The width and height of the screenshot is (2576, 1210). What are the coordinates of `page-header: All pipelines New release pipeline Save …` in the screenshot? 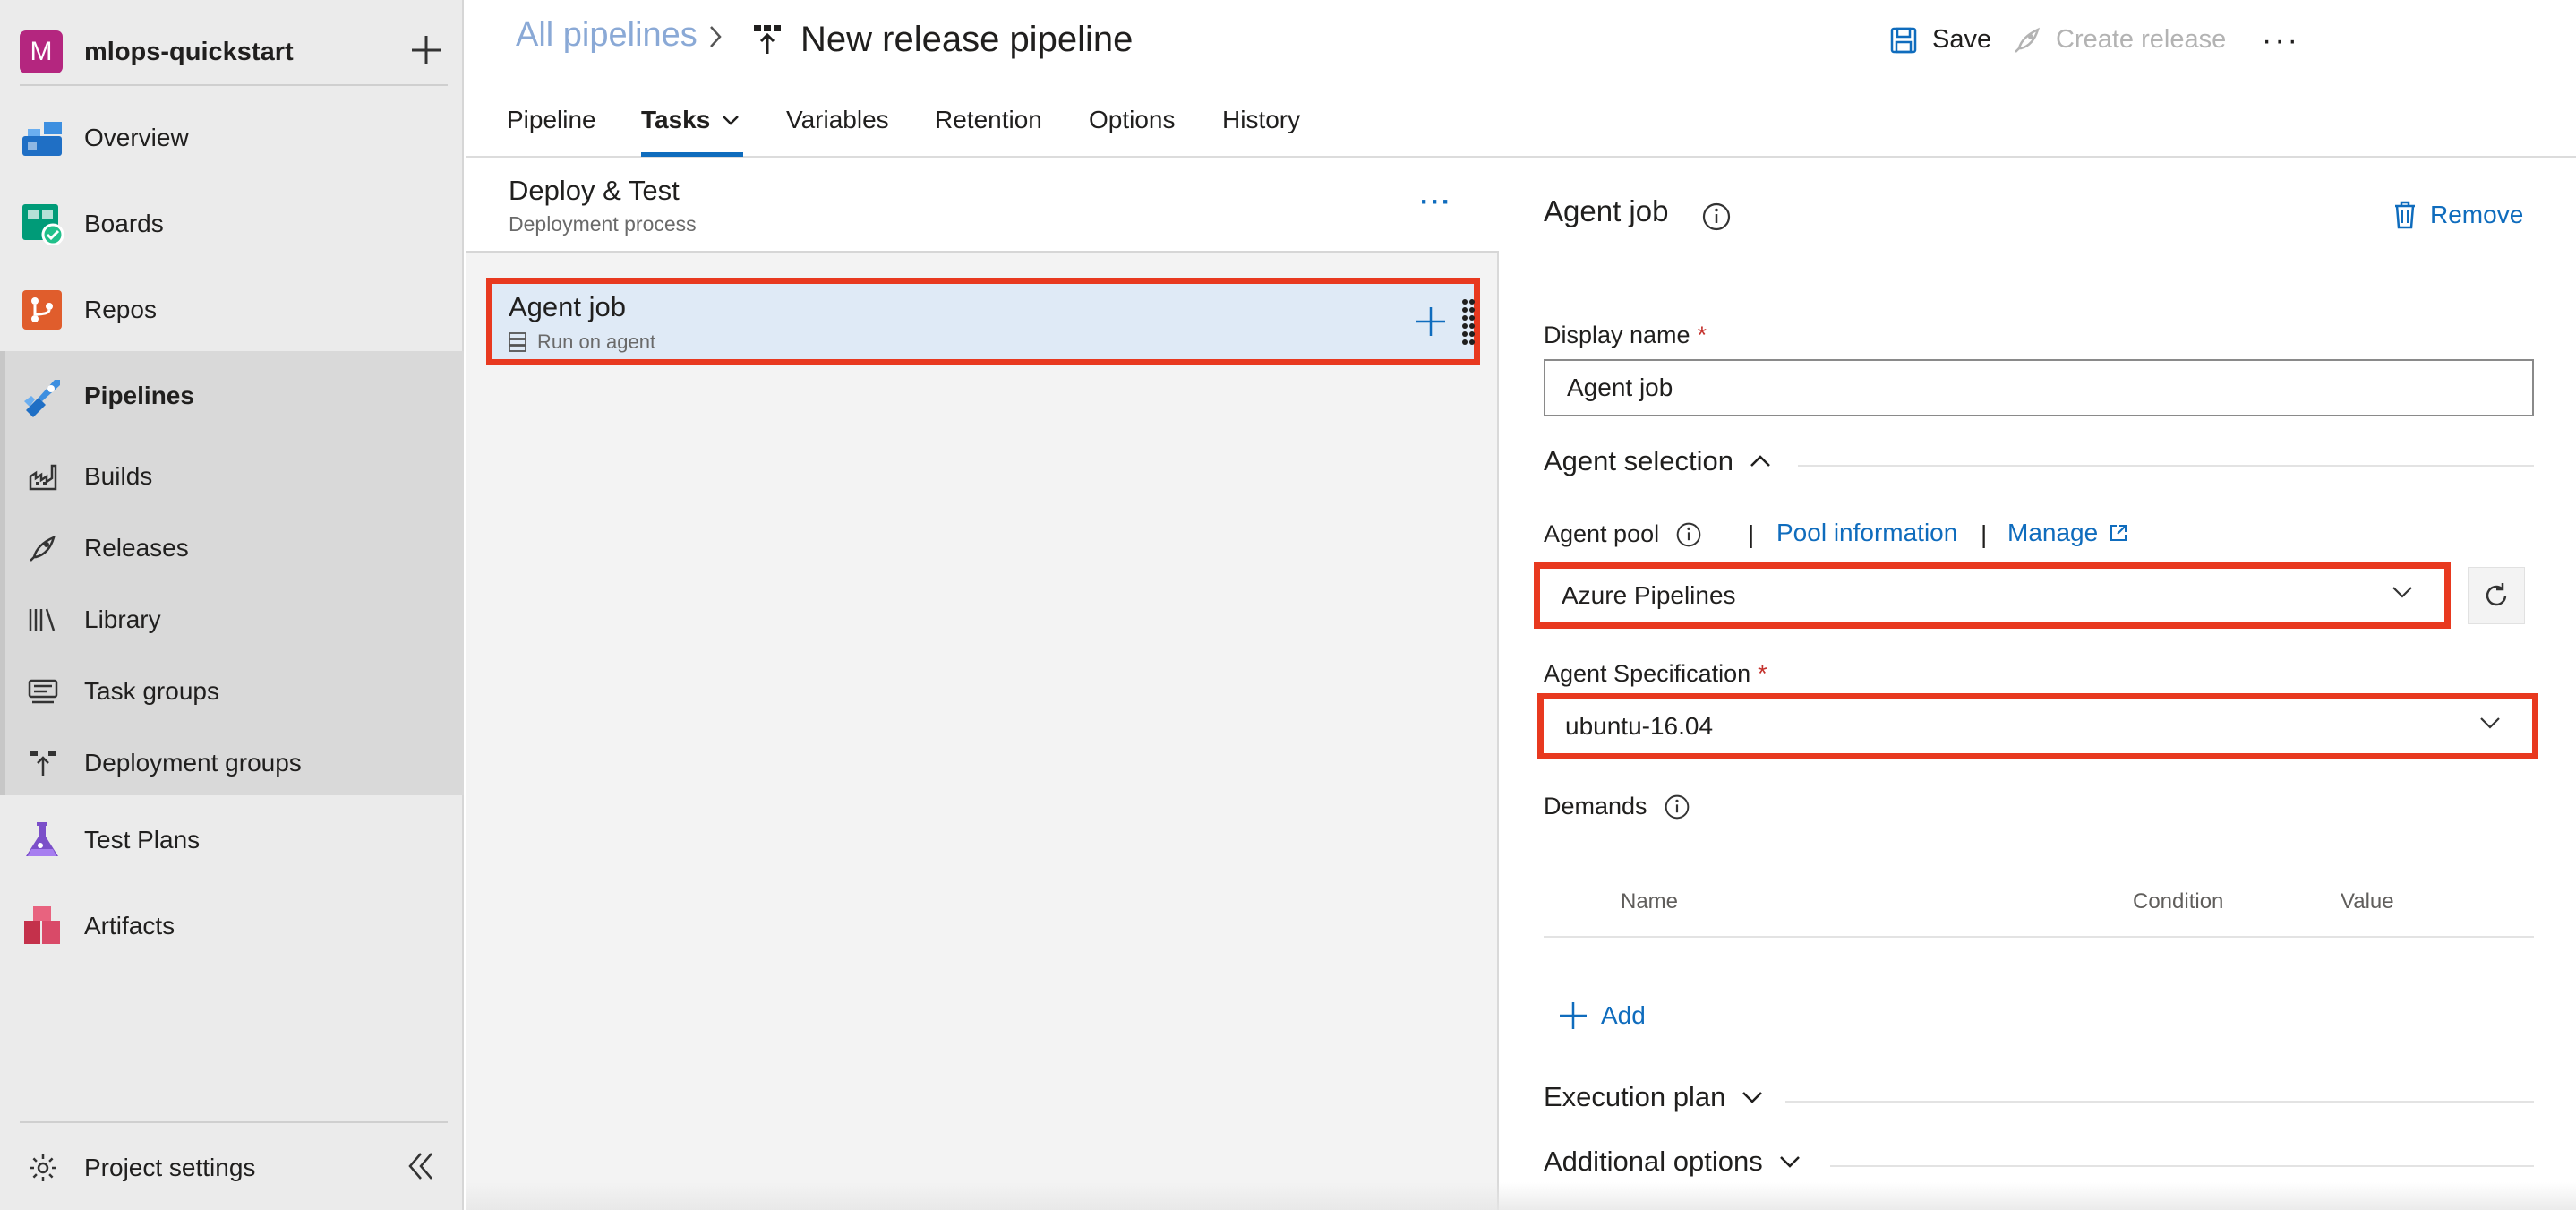 It's located at (1521, 79).